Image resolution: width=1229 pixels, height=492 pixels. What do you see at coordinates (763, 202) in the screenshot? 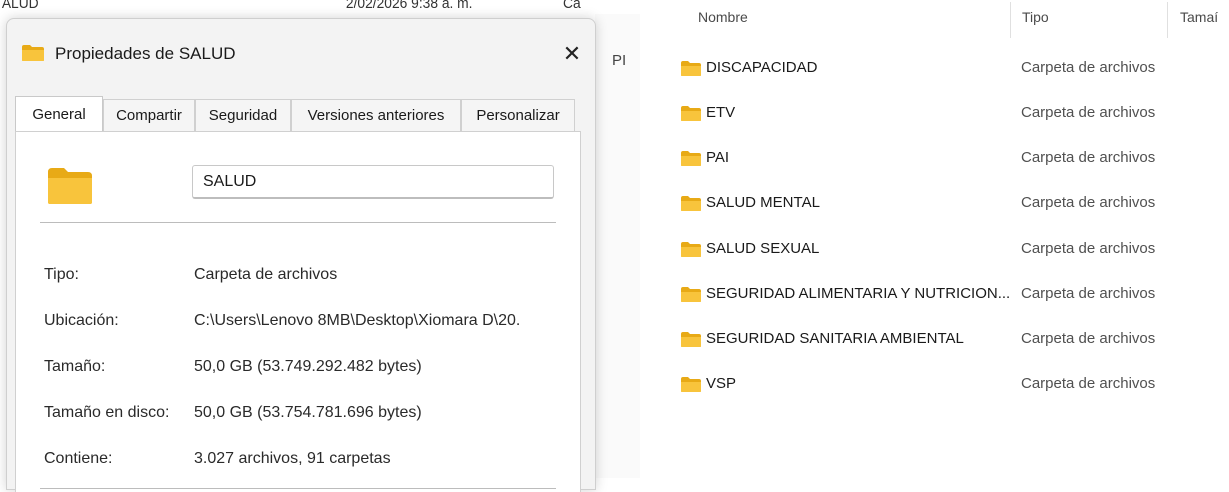
I see `folder-name: SALUD MENTAL` at bounding box center [763, 202].